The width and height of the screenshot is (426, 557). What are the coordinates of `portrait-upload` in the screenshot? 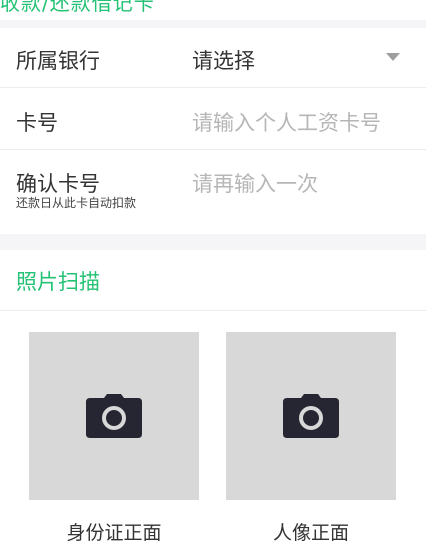 It's located at (311, 416).